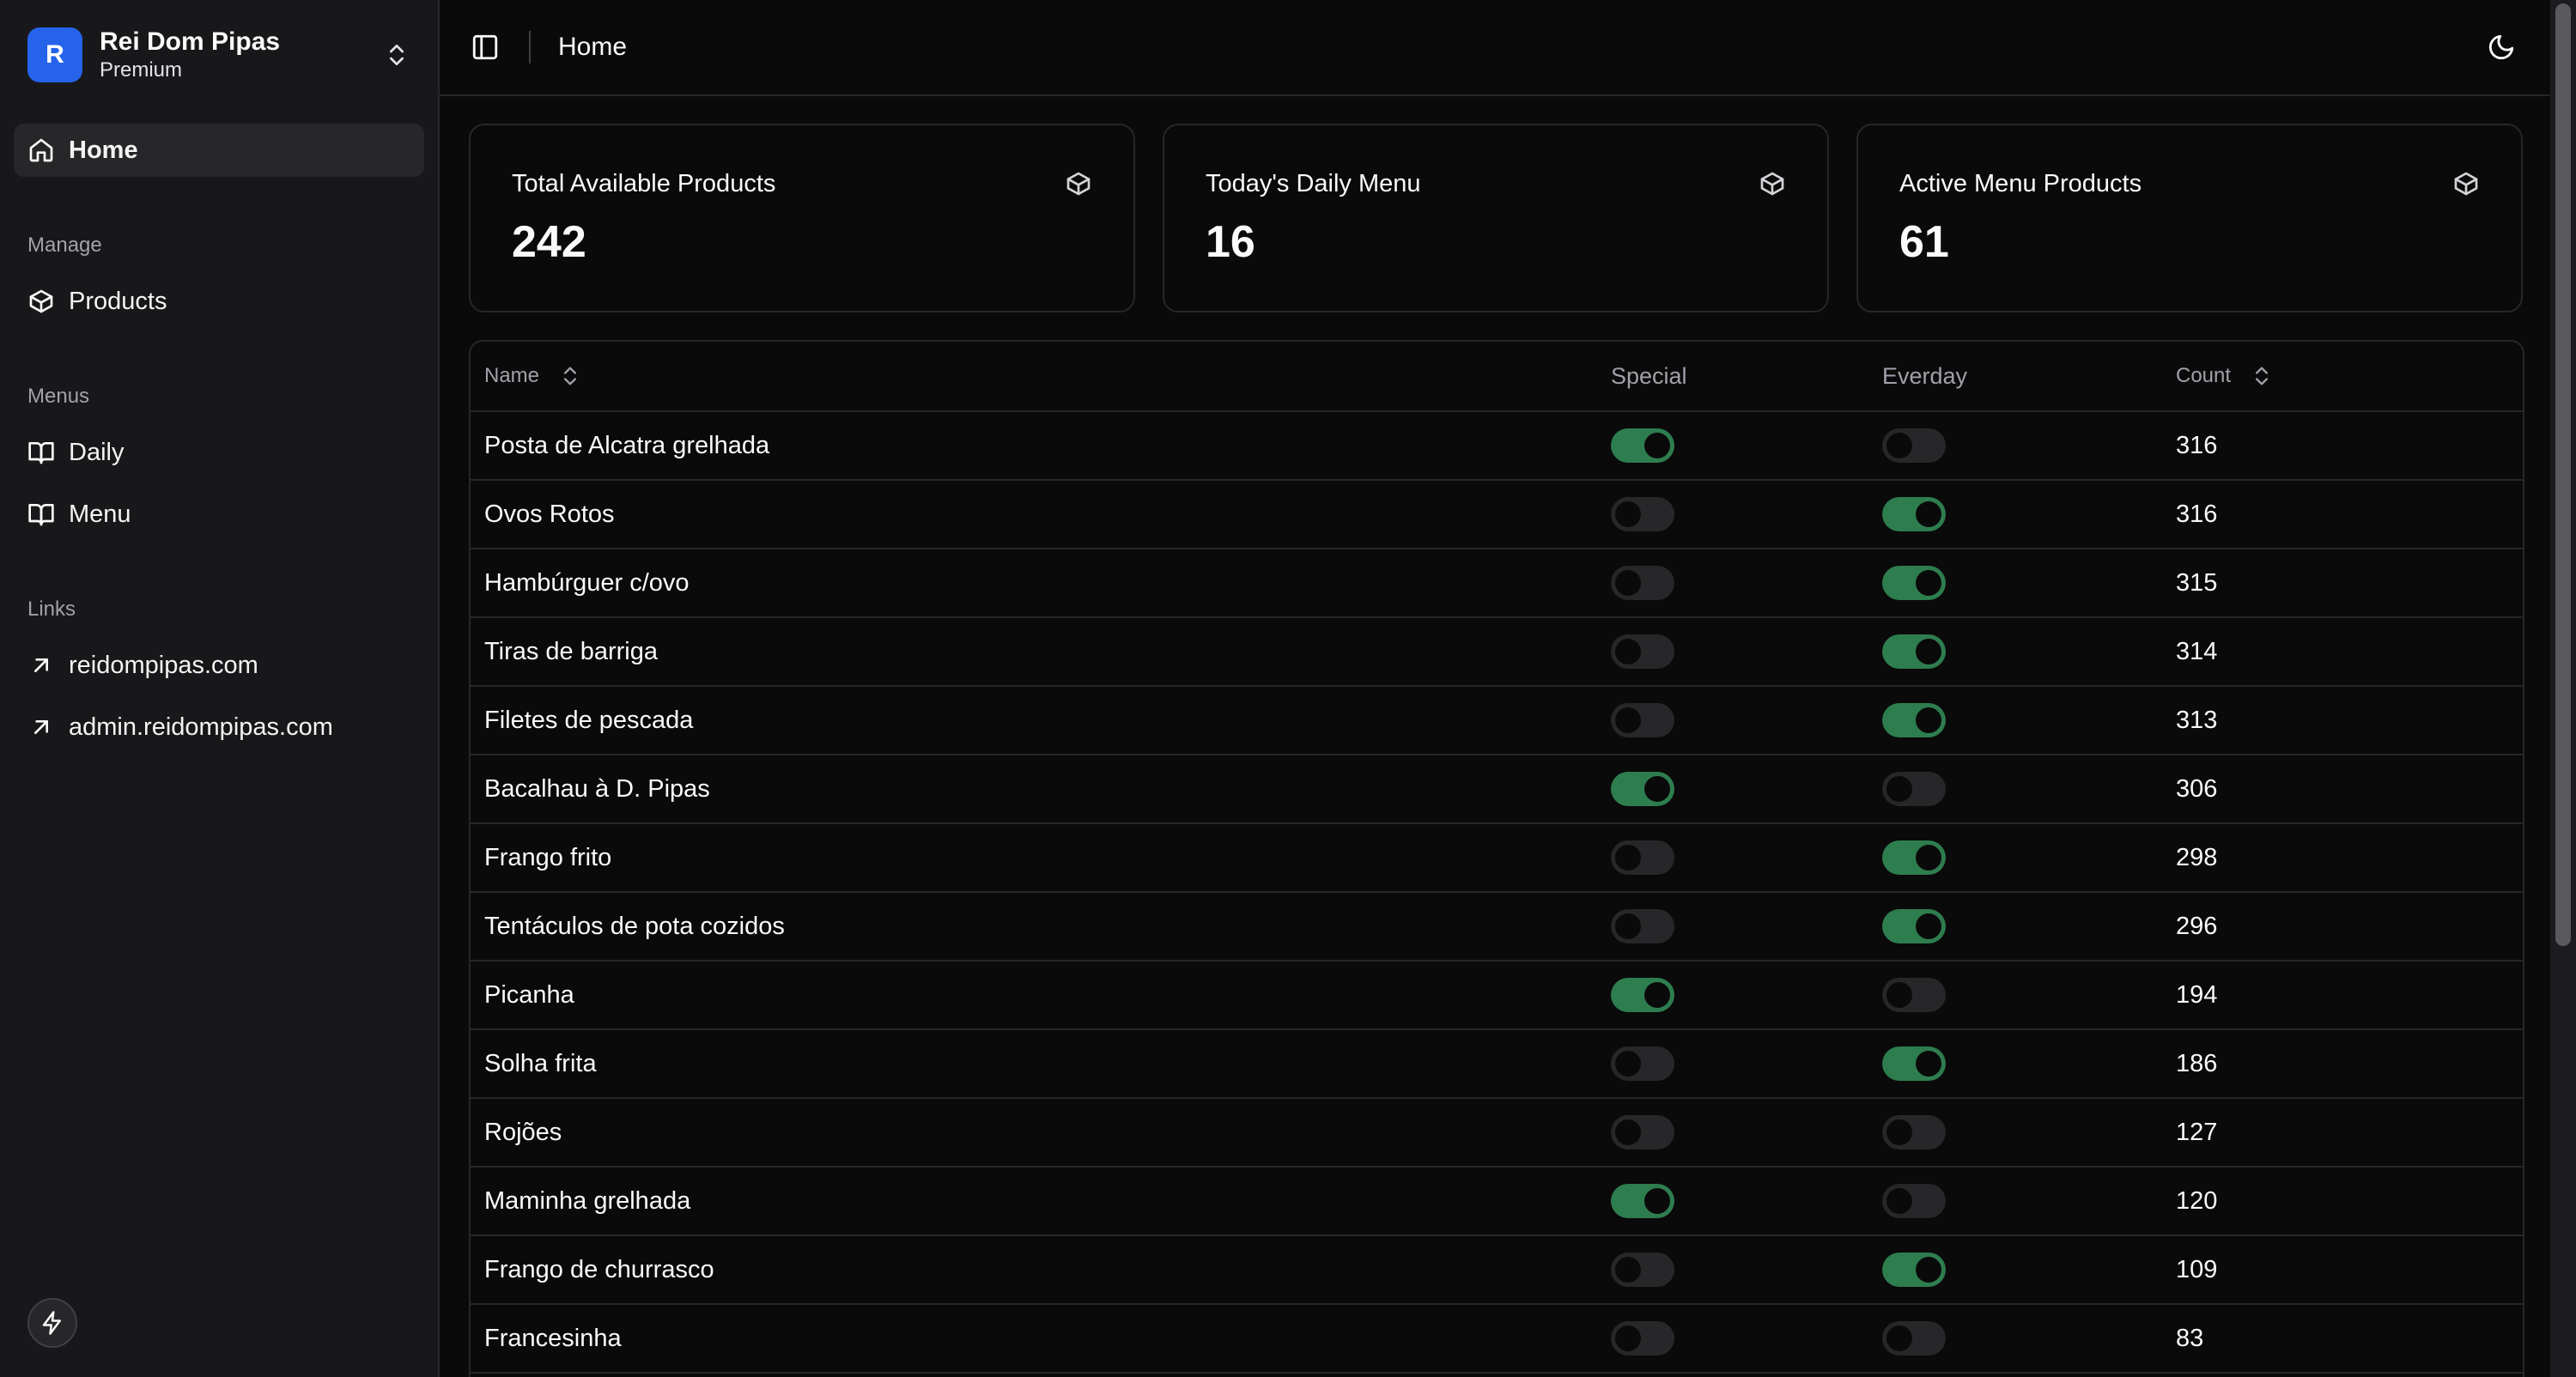 This screenshot has height=1377, width=2576. Describe the element at coordinates (219, 150) in the screenshot. I see `sidebar-item-home: Home` at that location.